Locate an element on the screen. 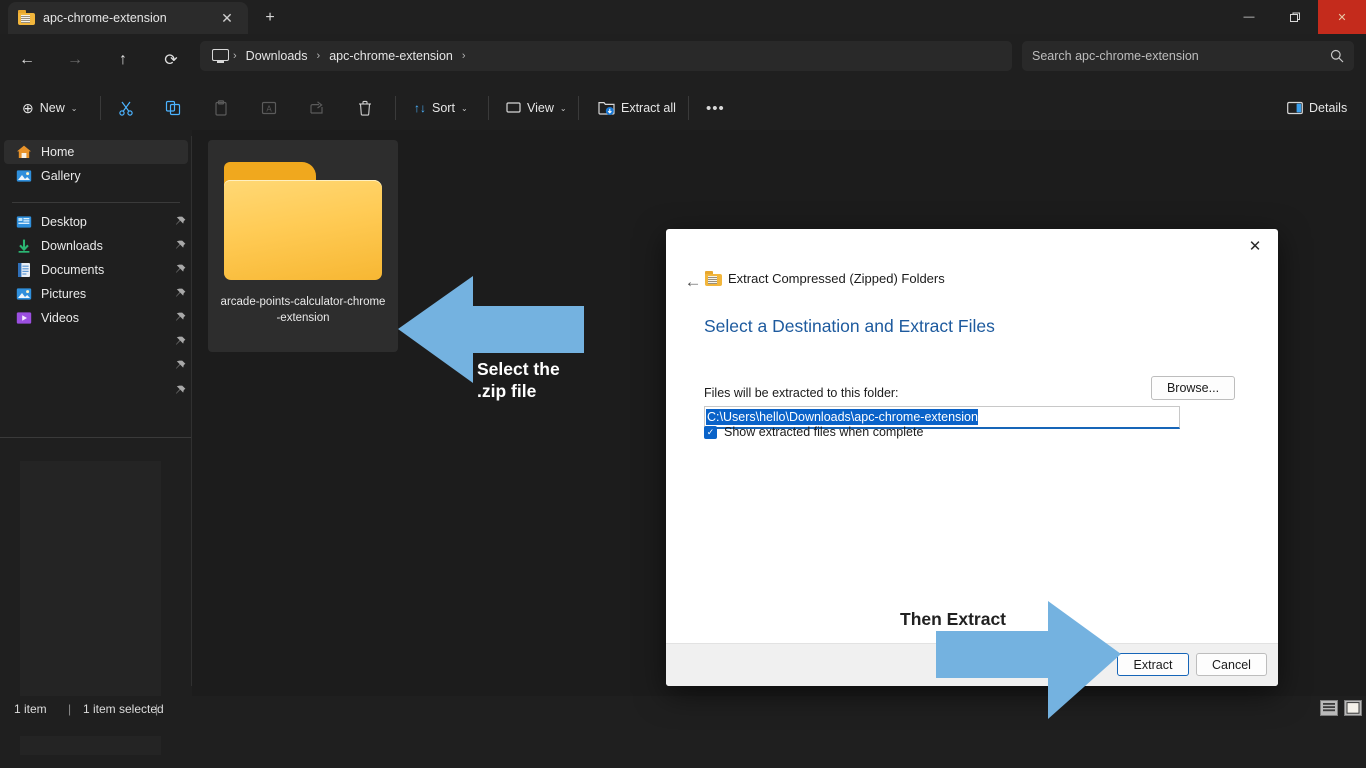 This screenshot has width=1366, height=768. new-label: New is located at coordinates (52, 108).